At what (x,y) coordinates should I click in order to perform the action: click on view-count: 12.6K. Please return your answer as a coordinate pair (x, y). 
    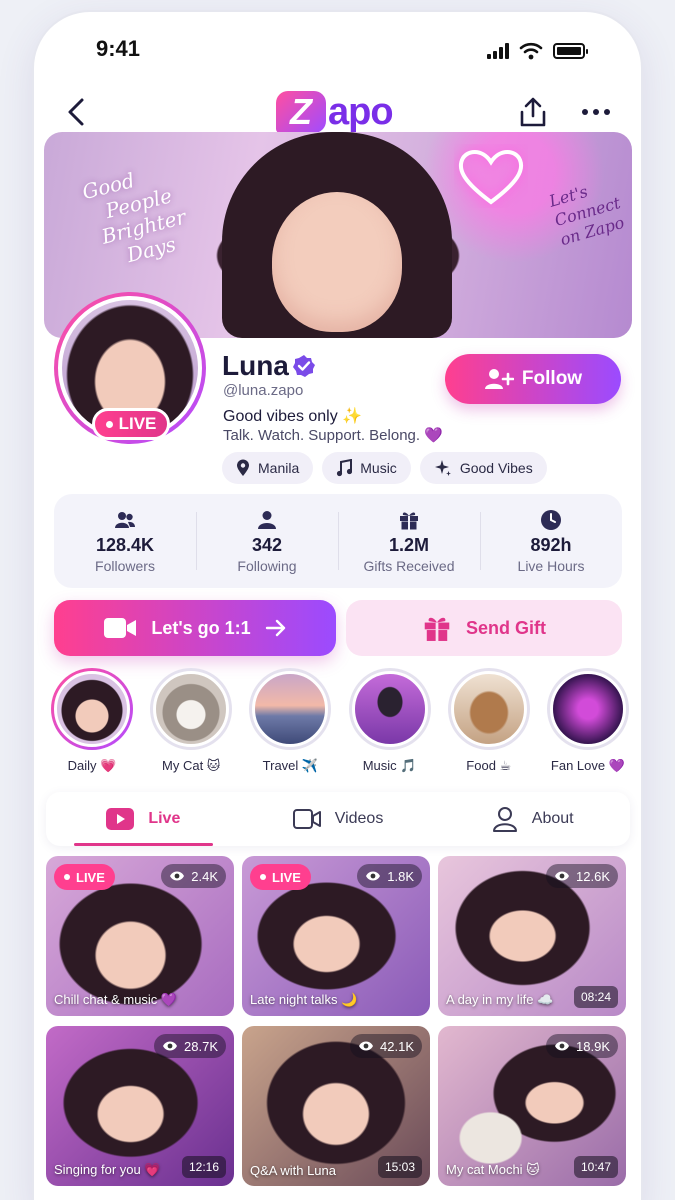
    Looking at the image, I should click on (582, 876).